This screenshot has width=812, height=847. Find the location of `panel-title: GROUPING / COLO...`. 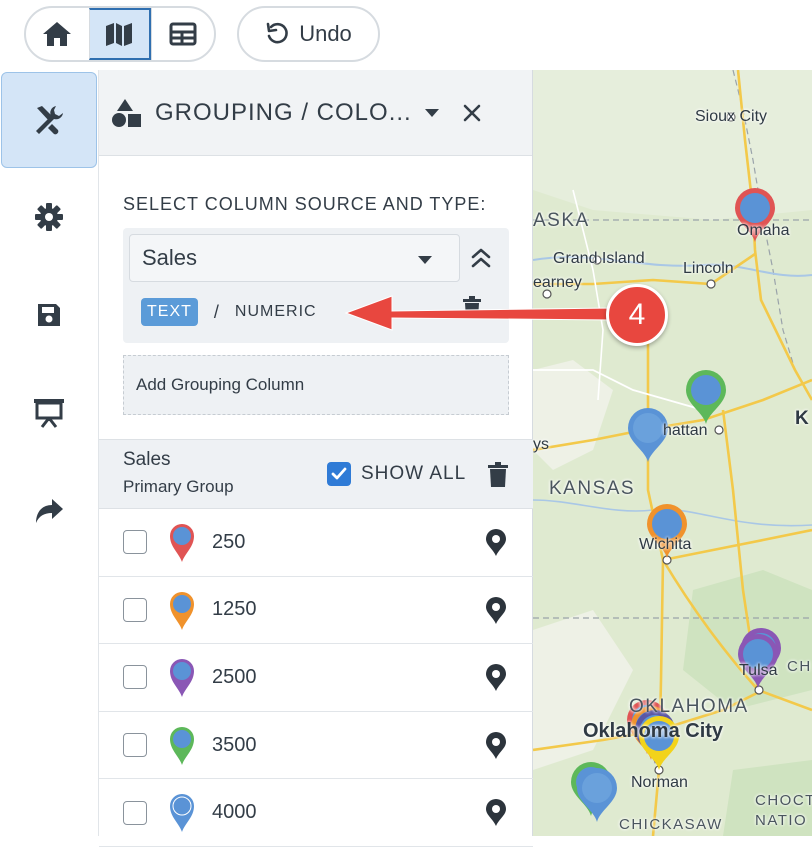

panel-title: GROUPING / COLO... is located at coordinates (283, 112).